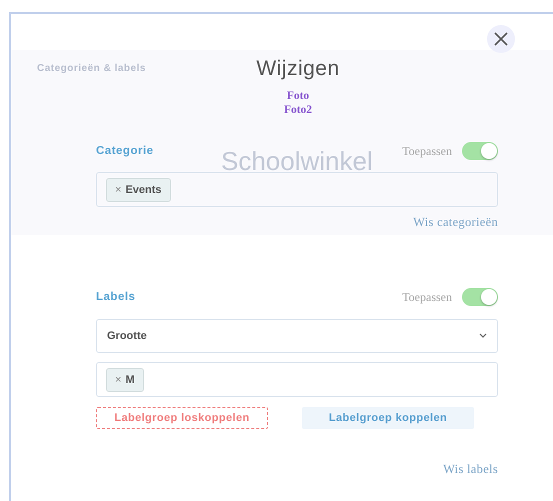 The width and height of the screenshot is (553, 501). What do you see at coordinates (388, 418) in the screenshot?
I see `link-button: Labelgroep koppelen` at bounding box center [388, 418].